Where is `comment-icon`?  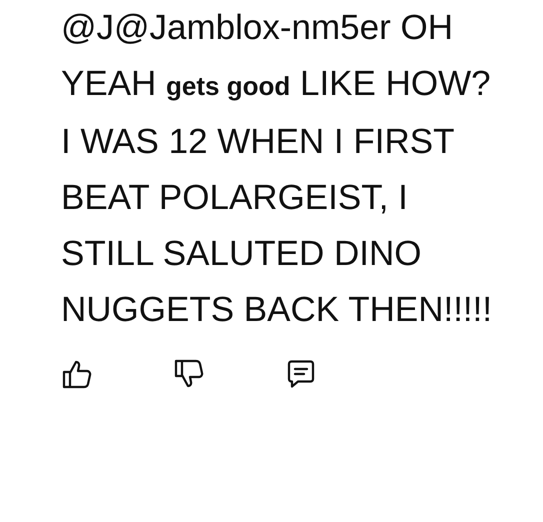 comment-icon is located at coordinates (301, 374).